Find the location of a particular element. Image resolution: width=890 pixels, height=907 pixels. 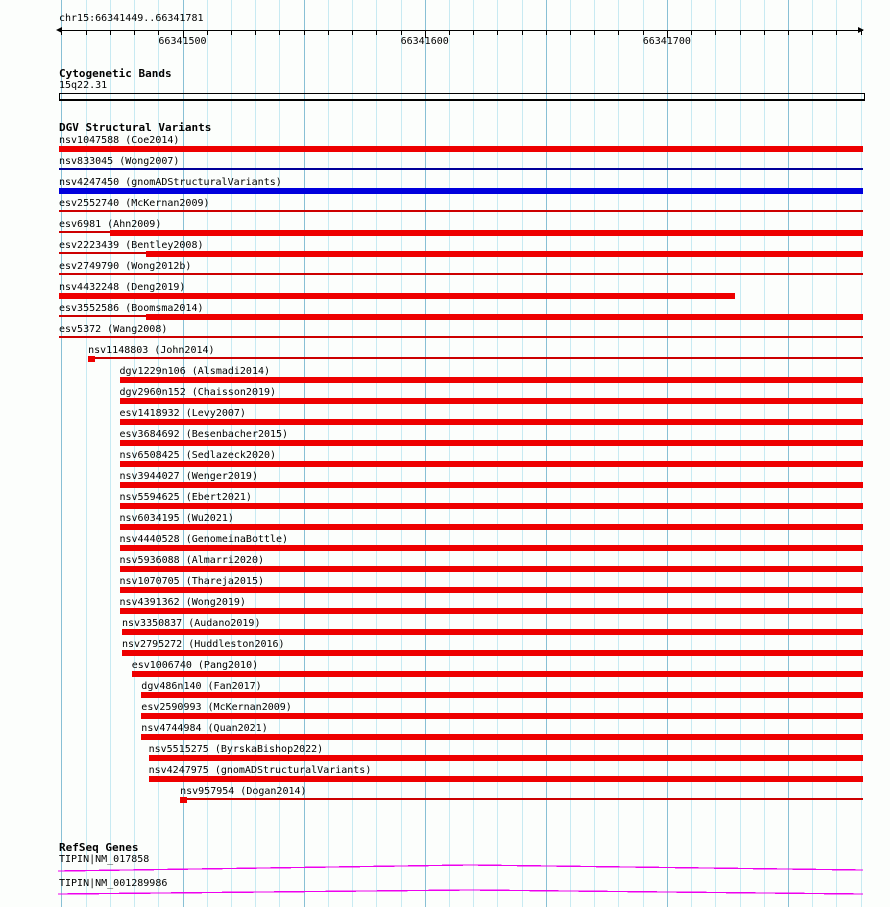

variant-label: nsv4744984 (Quan2021) is located at coordinates (204, 728).